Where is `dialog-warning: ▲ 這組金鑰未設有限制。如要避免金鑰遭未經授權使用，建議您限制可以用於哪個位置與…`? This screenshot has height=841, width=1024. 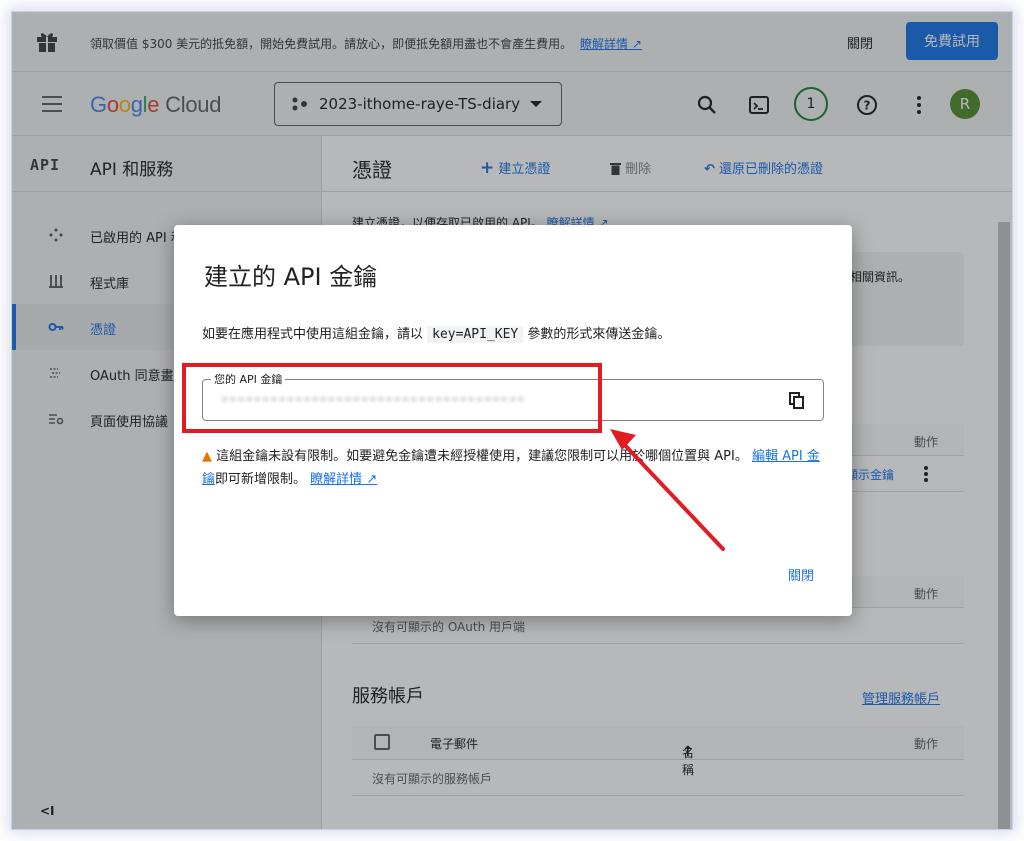 dialog-warning: ▲ 這組金鑰未設有限制。如要避免金鑰遭未經授權使用，建議您限制可以用於哪個位置與… is located at coordinates (517, 468).